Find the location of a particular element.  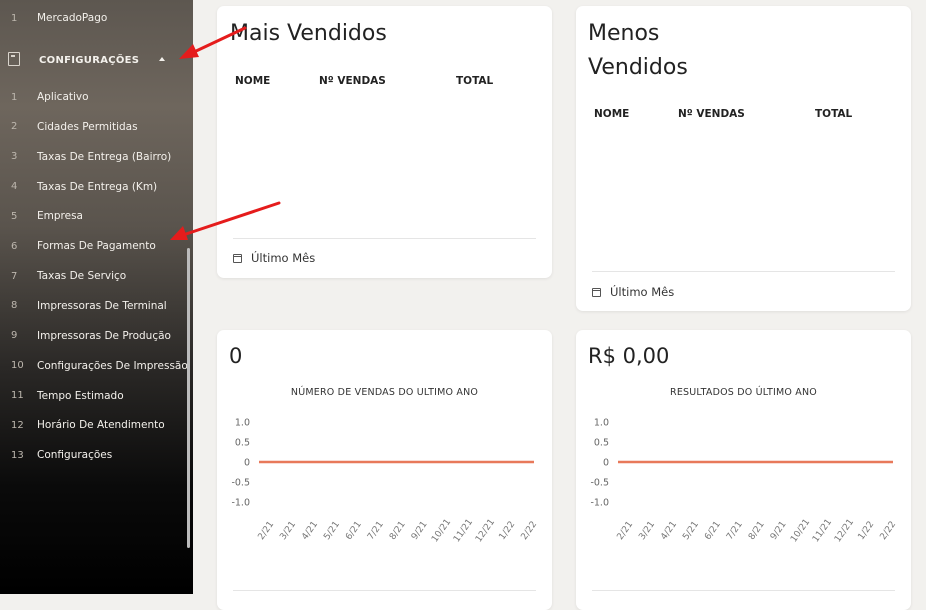

sidebar-item: 8 Impressoras De Terminal is located at coordinates (96, 306).